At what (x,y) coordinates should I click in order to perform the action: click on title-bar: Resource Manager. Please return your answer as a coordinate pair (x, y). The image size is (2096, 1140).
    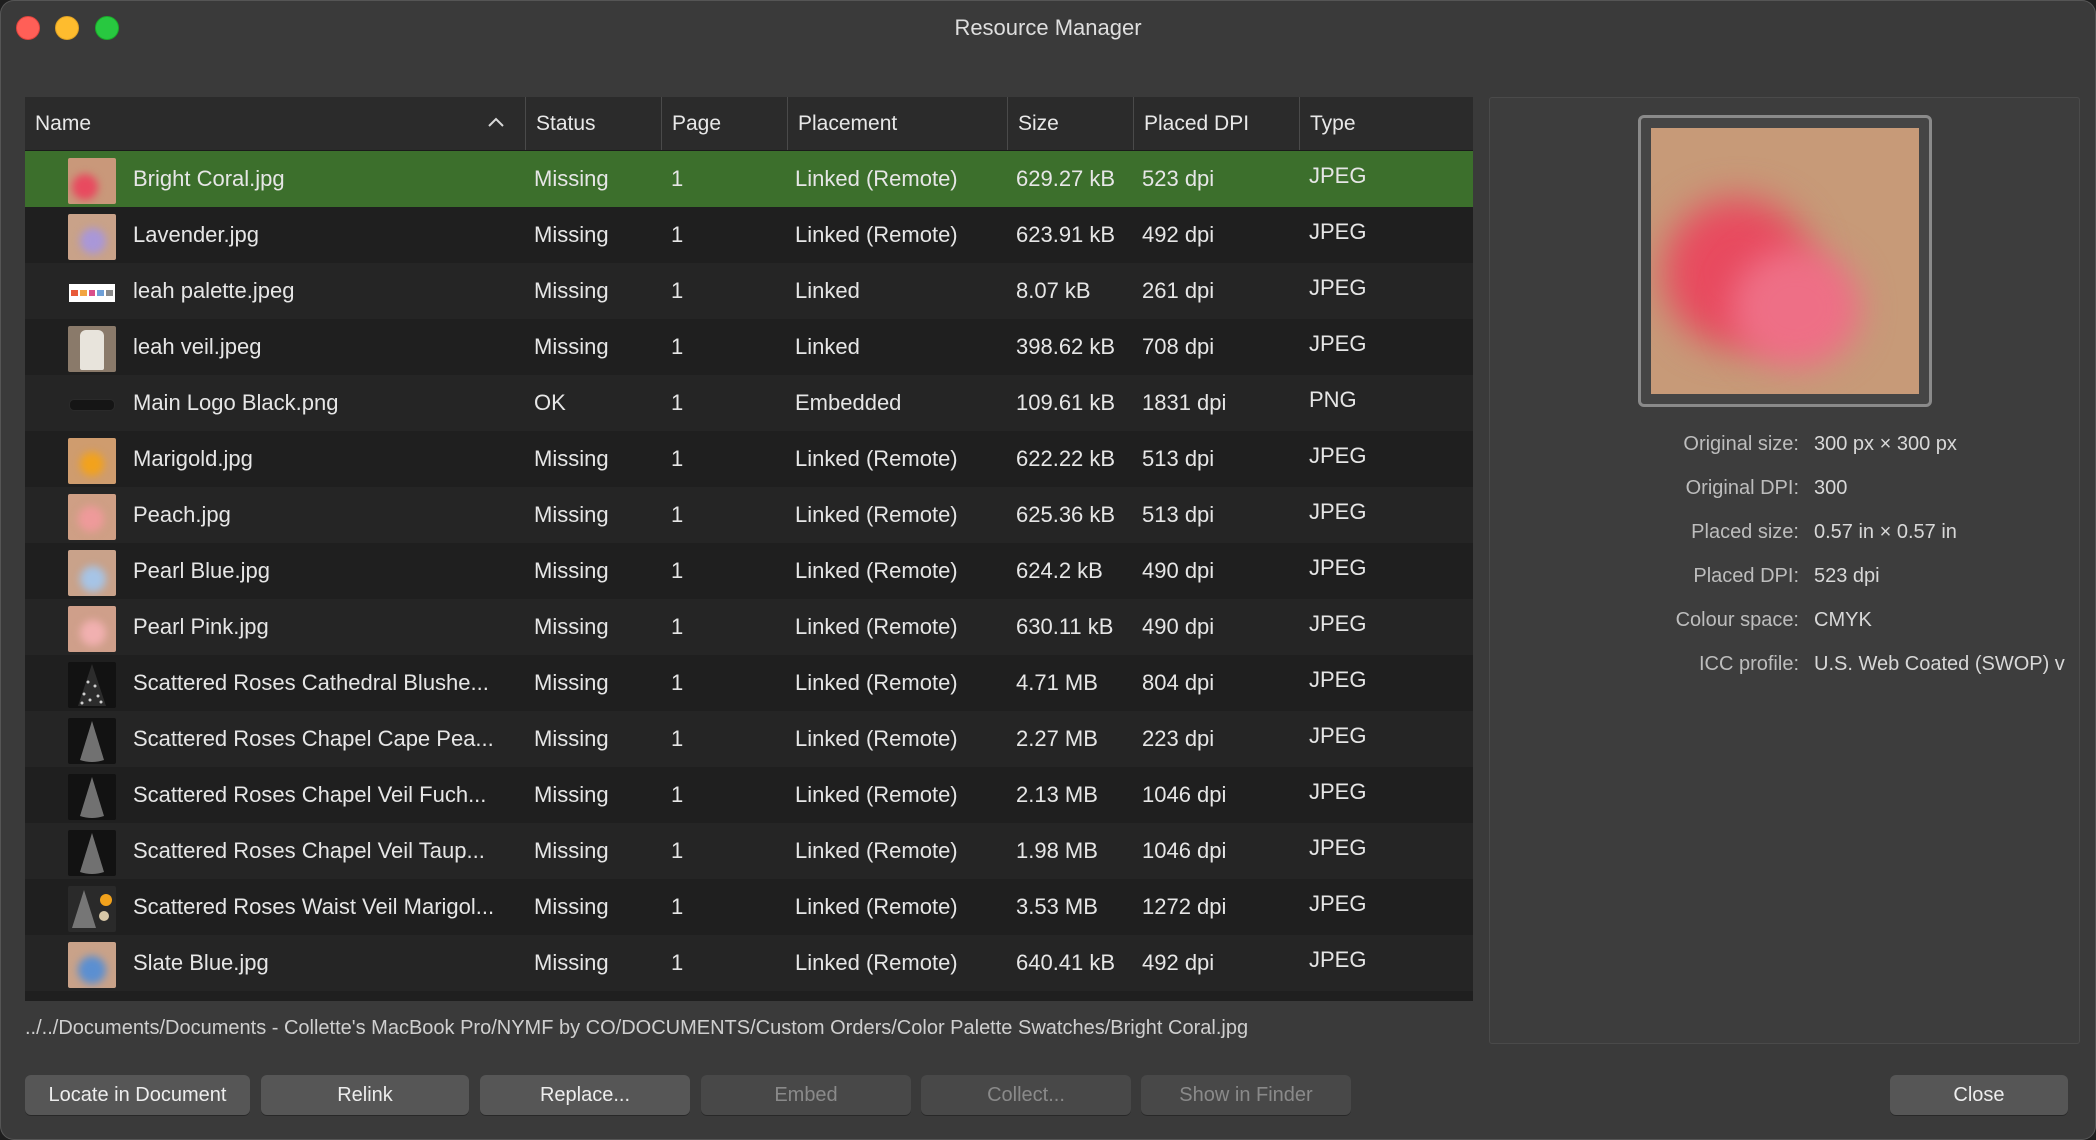
    Looking at the image, I should click on (1048, 28).